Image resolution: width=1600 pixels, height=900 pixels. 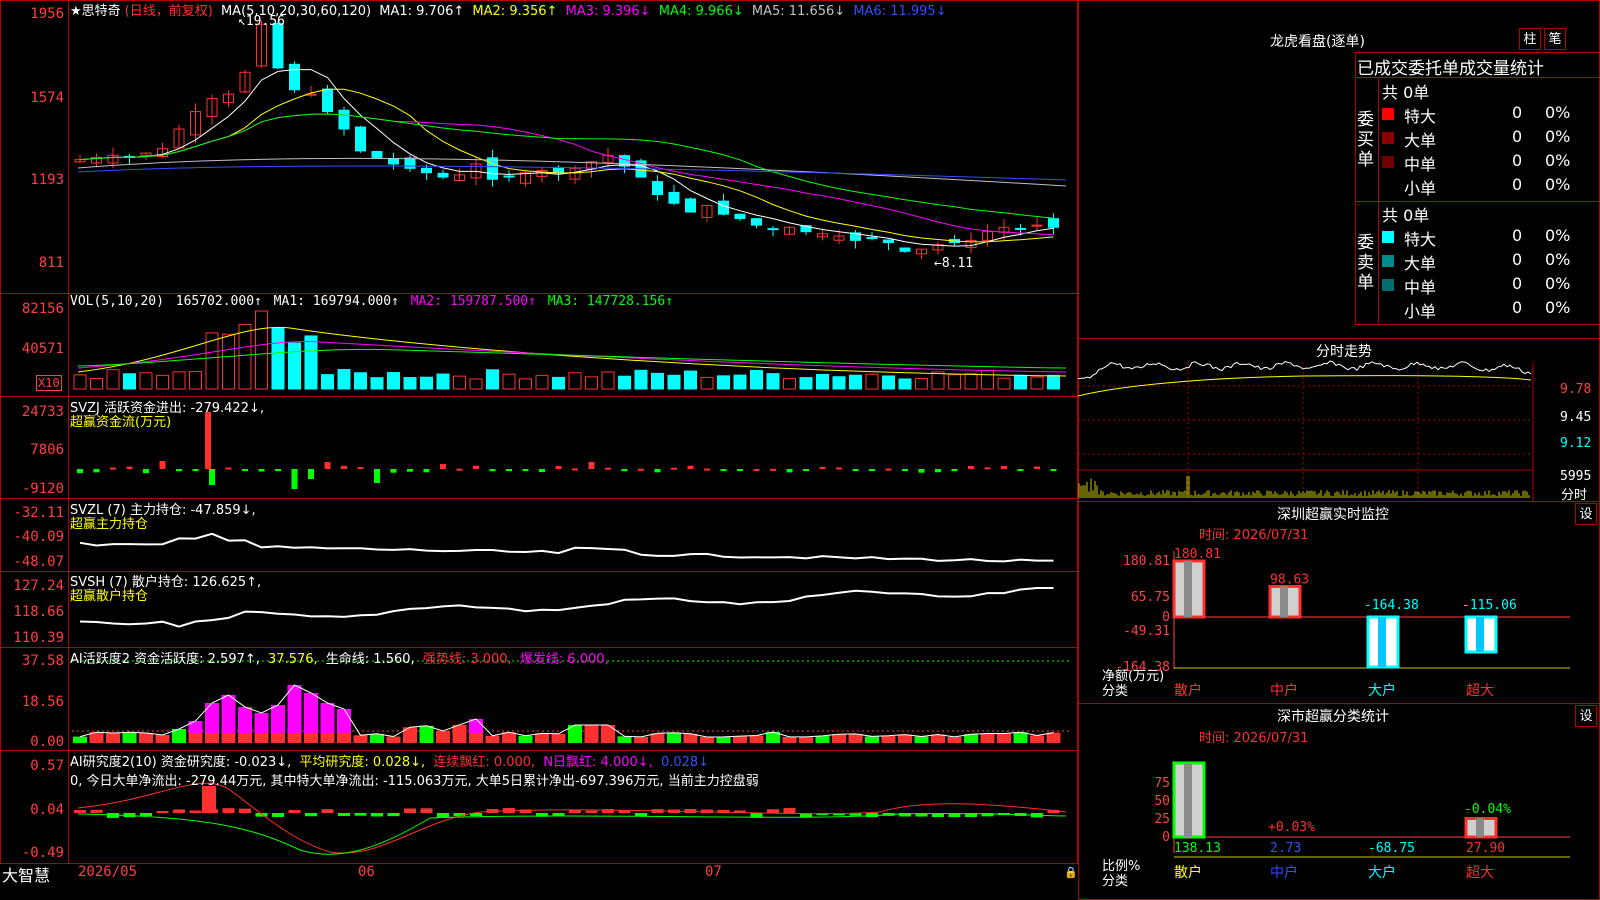 What do you see at coordinates (1480, 827) in the screenshot?
I see `sz-class-bar-core` at bounding box center [1480, 827].